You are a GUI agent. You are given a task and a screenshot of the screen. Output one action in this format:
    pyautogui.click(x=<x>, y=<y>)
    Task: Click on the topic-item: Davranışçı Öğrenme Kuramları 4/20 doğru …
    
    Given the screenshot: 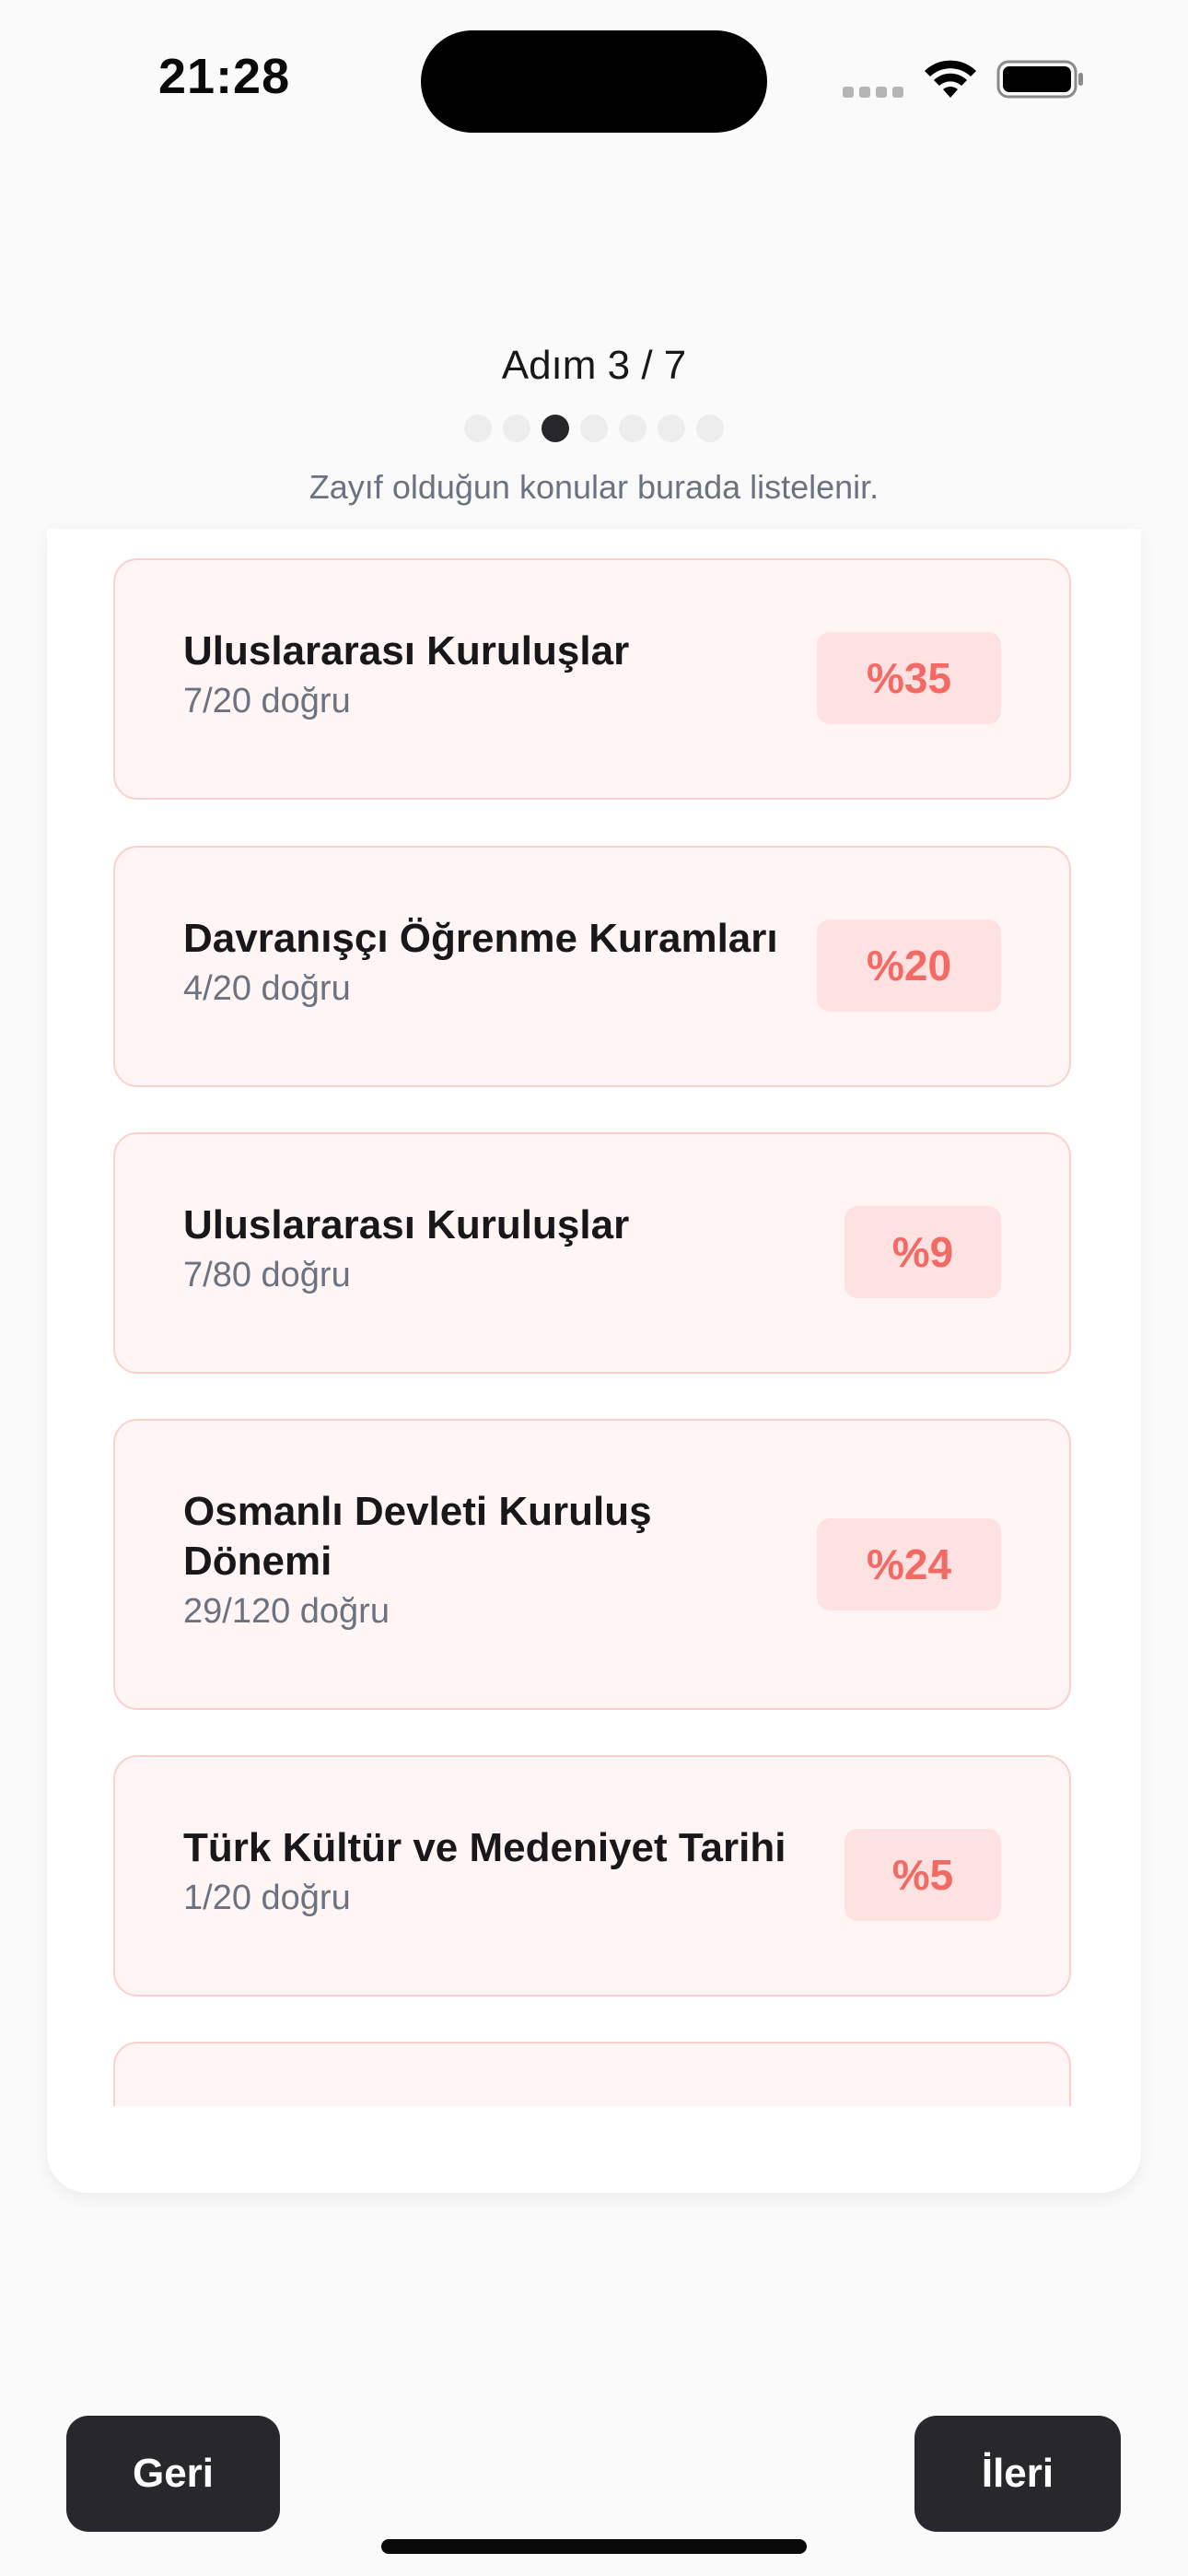 What is the action you would take?
    pyautogui.click(x=592, y=967)
    